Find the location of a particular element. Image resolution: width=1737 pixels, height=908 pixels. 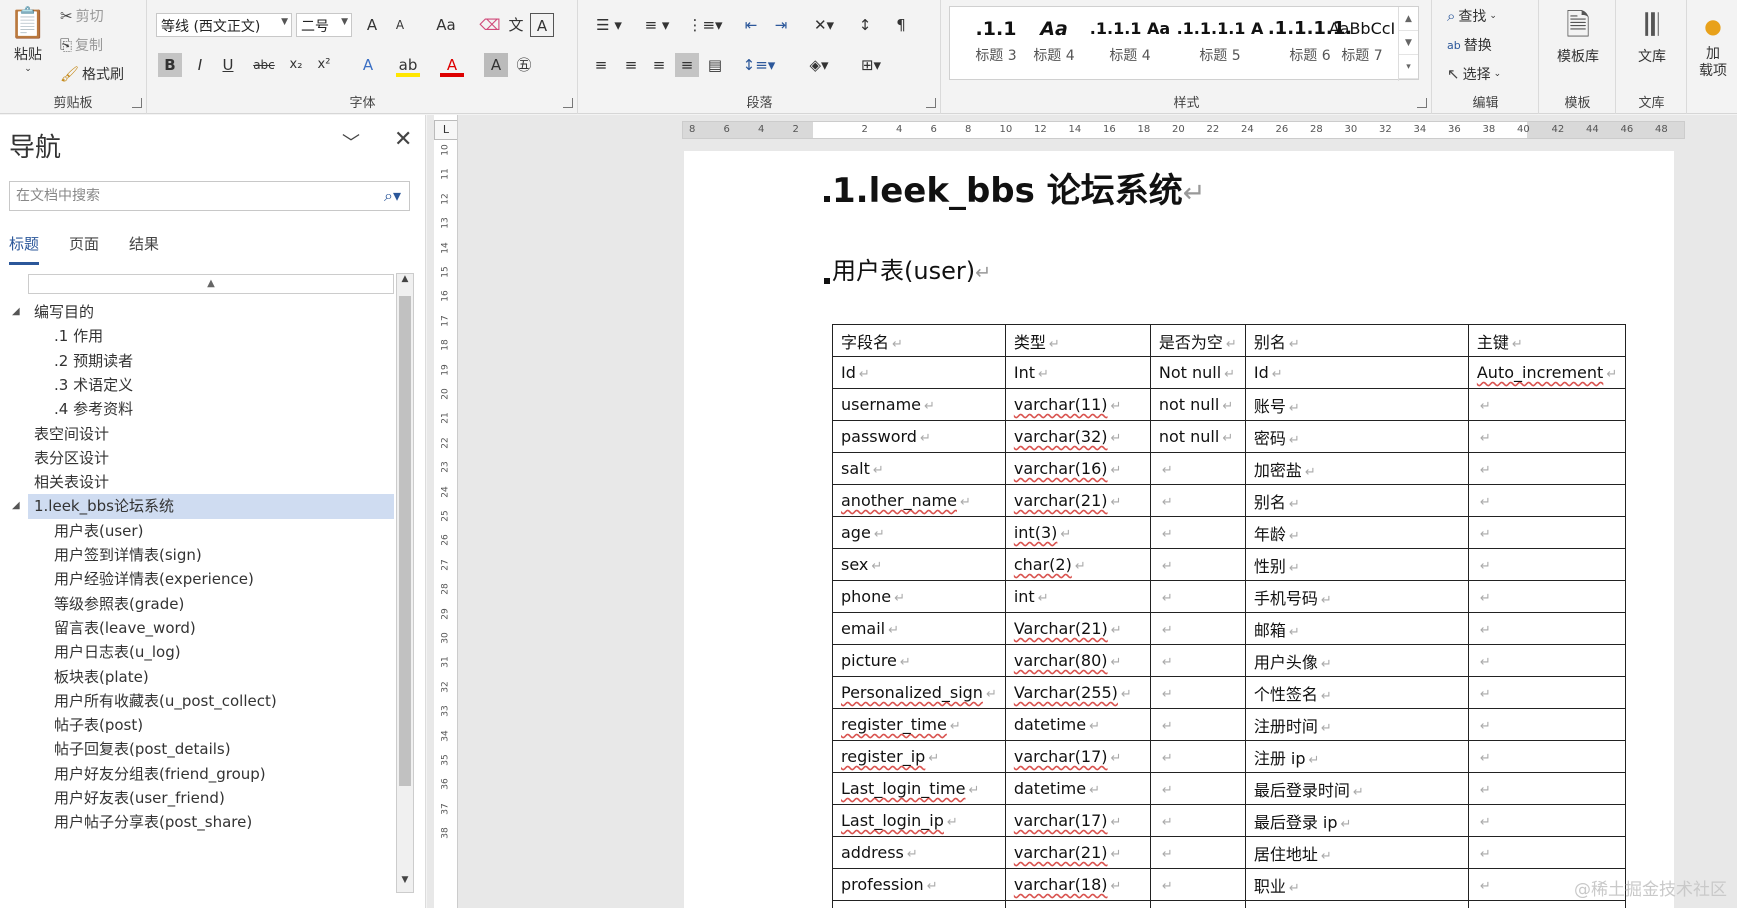

tree-item: 用户经验详情表(experience) is located at coordinates (150, 579).